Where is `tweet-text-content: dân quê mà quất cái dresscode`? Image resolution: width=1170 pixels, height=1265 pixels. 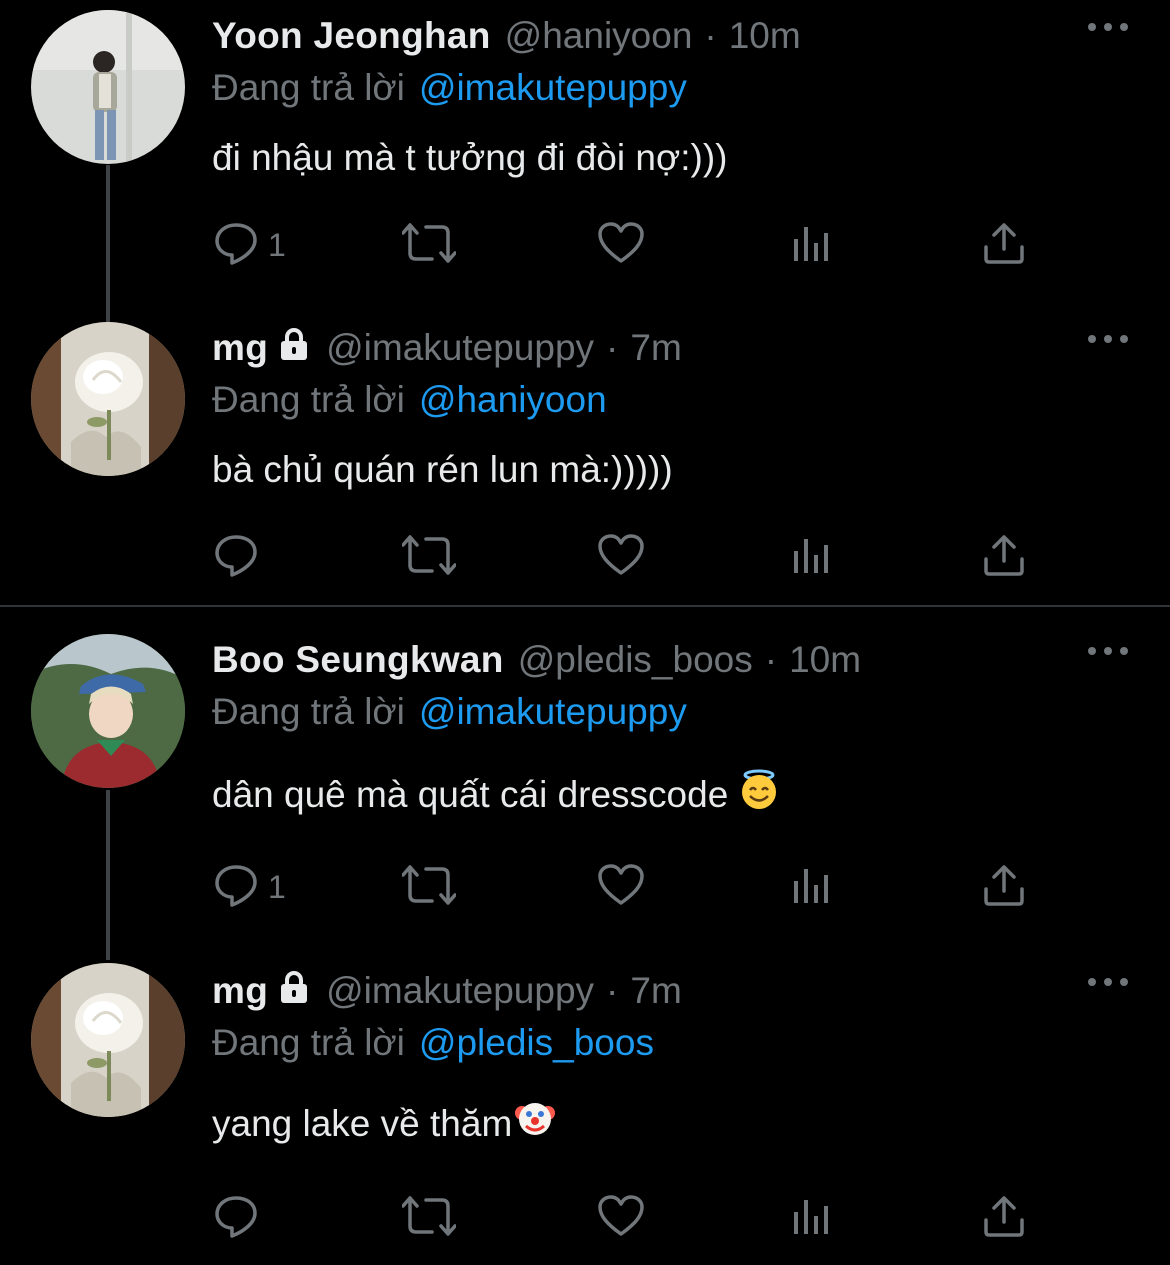 tweet-text-content: dân quê mà quất cái dresscode is located at coordinates (470, 794).